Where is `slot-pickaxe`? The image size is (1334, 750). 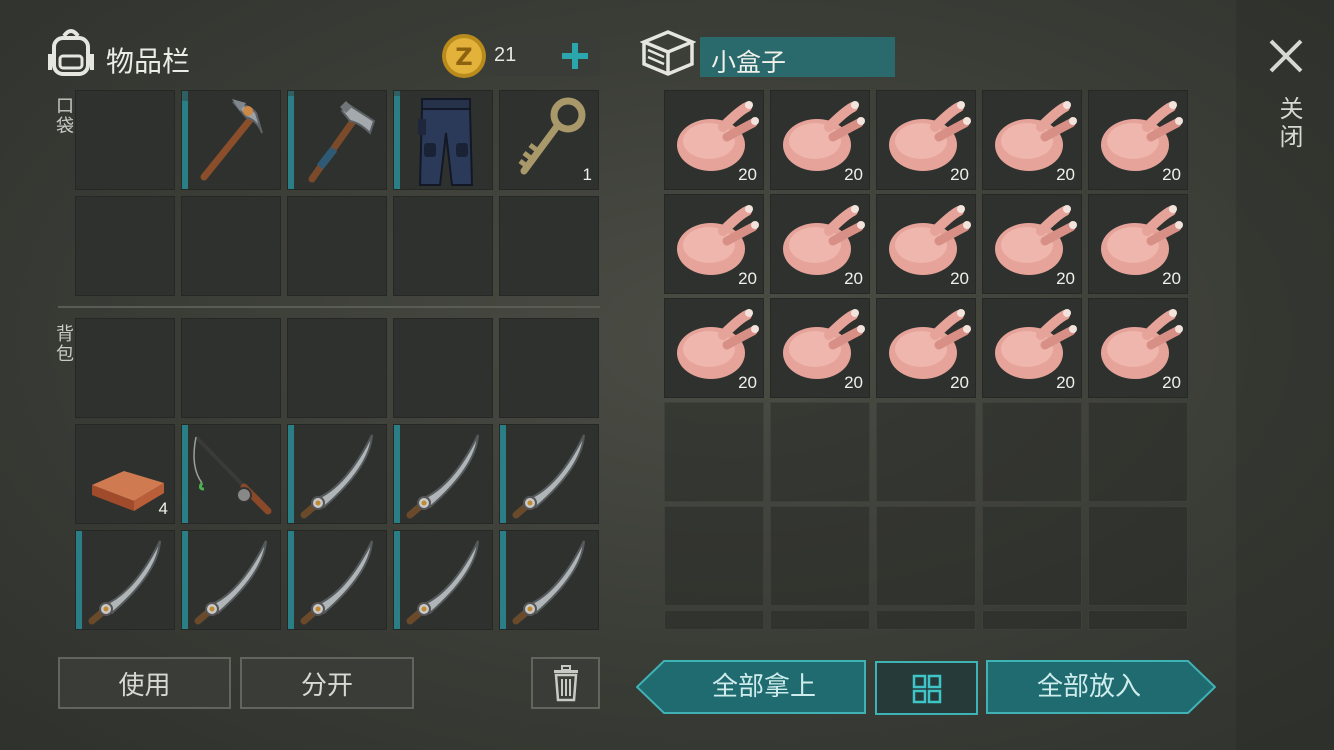 slot-pickaxe is located at coordinates (231, 140).